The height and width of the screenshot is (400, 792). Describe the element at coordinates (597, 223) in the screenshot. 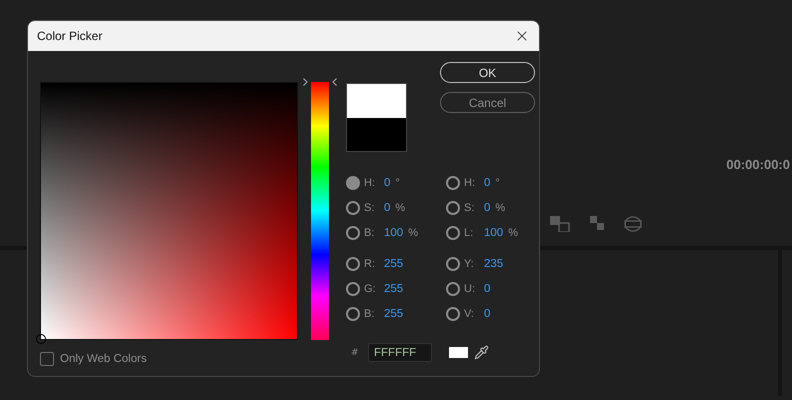

I see `swap-icon` at that location.